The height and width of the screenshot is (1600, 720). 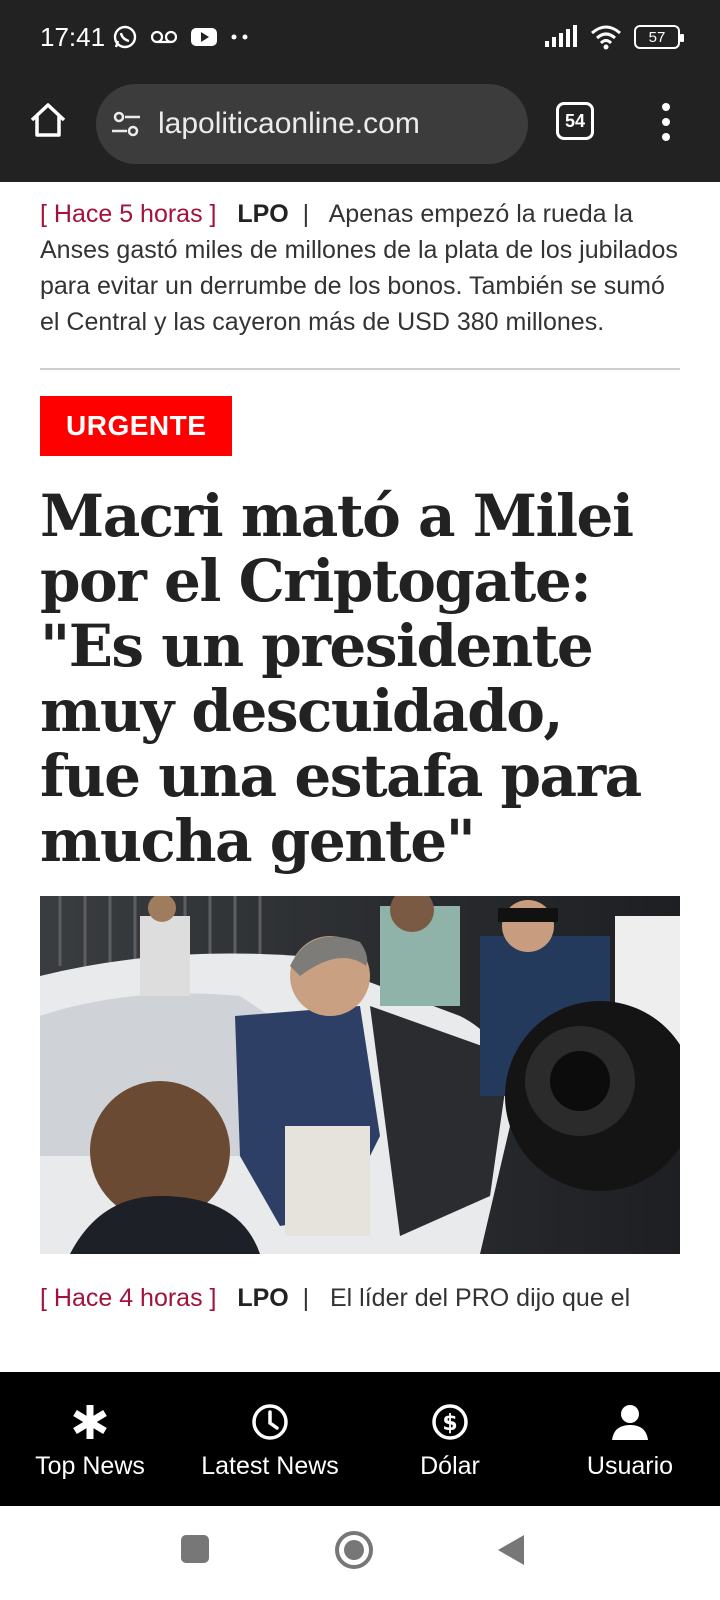 What do you see at coordinates (666, 122) in the screenshot?
I see `overflow-menu-icon` at bounding box center [666, 122].